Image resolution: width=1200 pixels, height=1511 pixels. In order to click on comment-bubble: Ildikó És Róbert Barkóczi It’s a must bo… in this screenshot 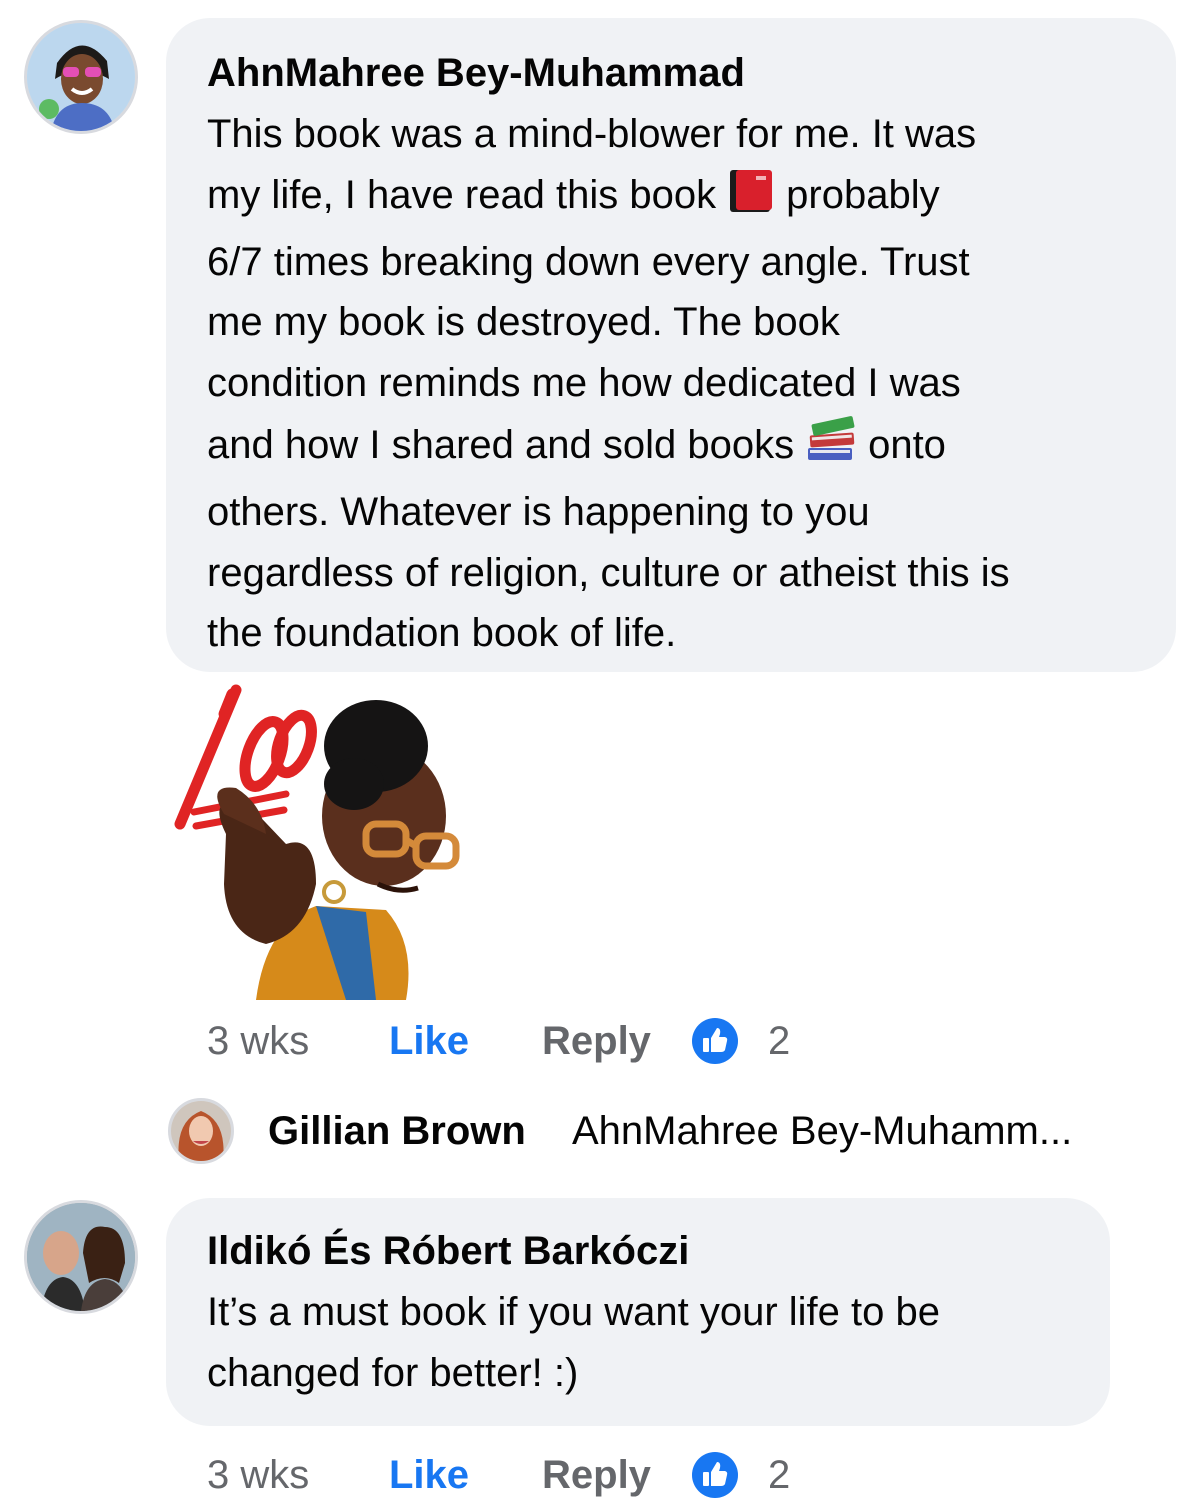, I will do `click(638, 1312)`.